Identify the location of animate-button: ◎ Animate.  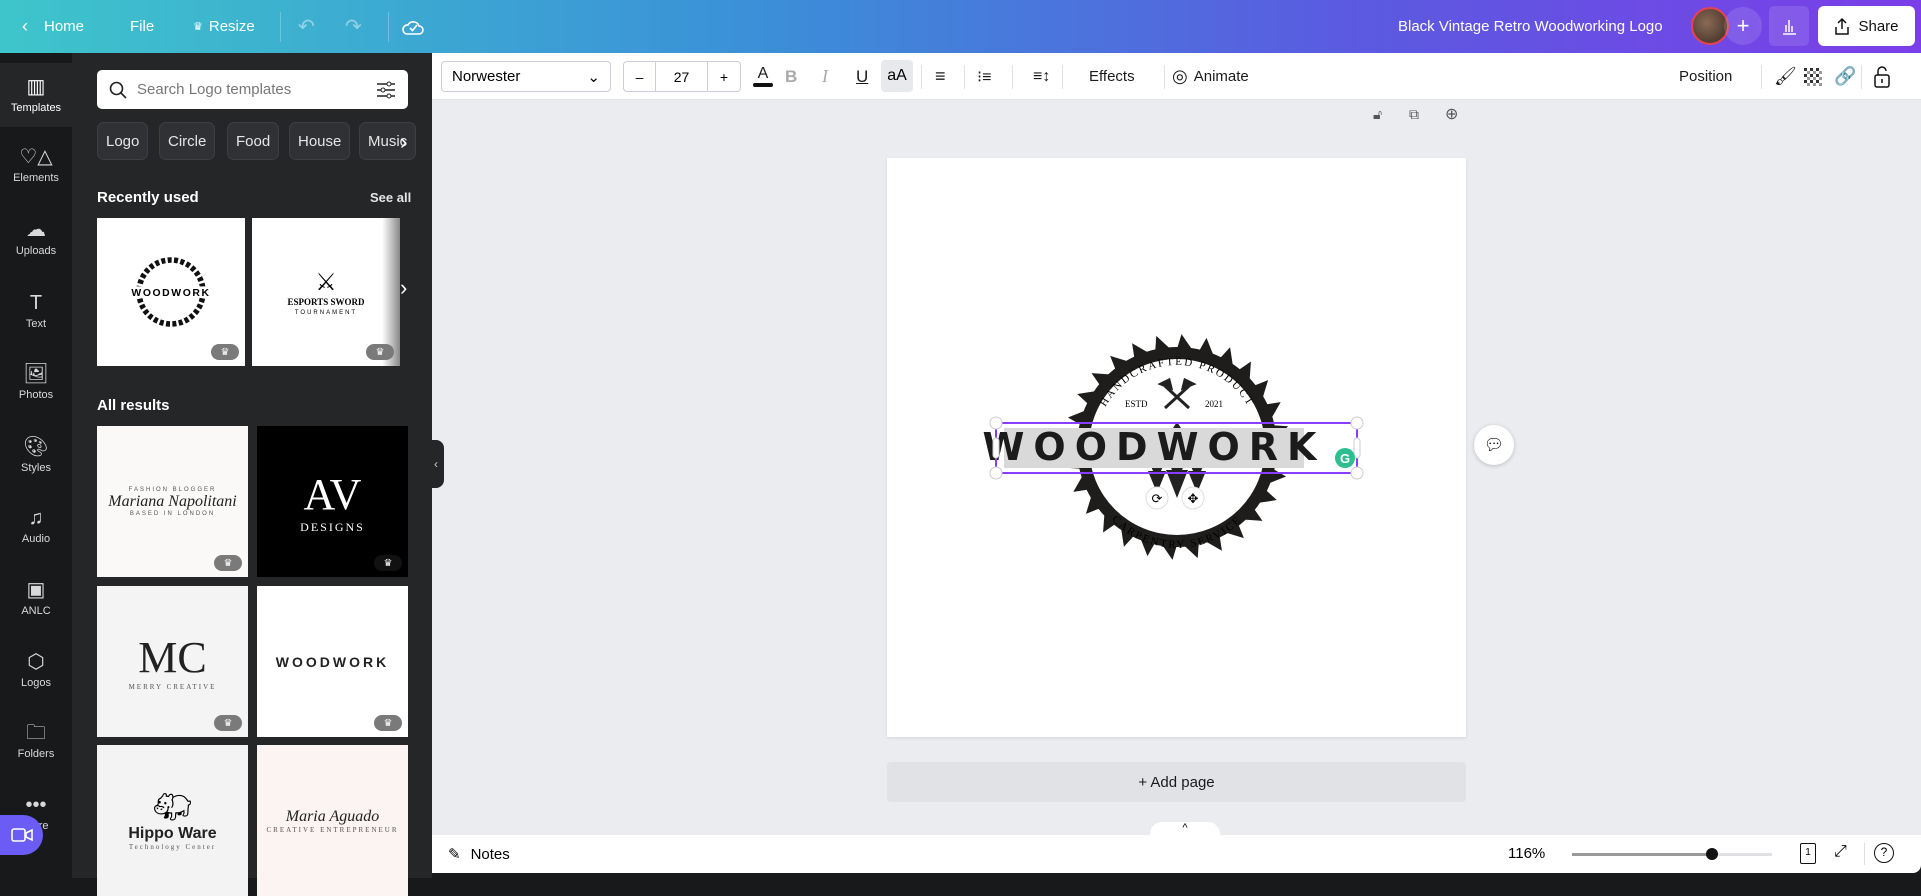
(1210, 76).